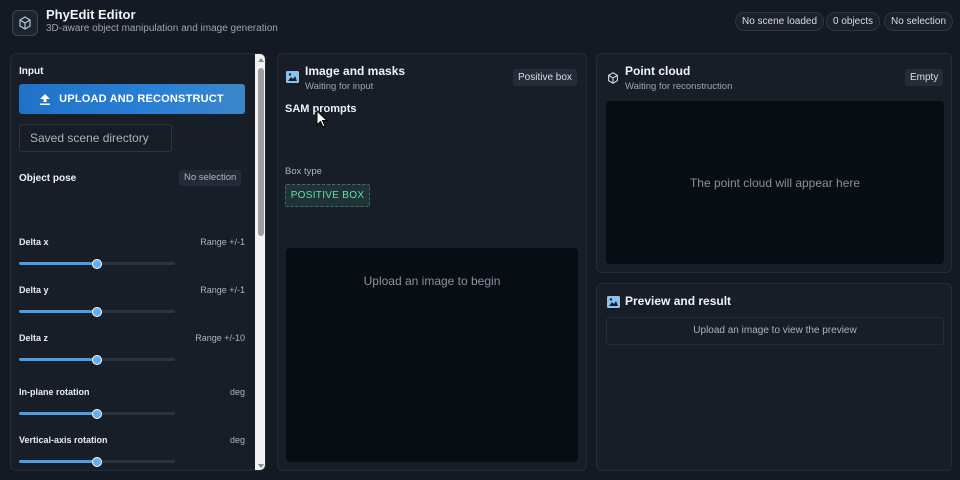 The width and height of the screenshot is (960, 480). What do you see at coordinates (261, 60) in the screenshot?
I see `scroll-up-arrow-icon` at bounding box center [261, 60].